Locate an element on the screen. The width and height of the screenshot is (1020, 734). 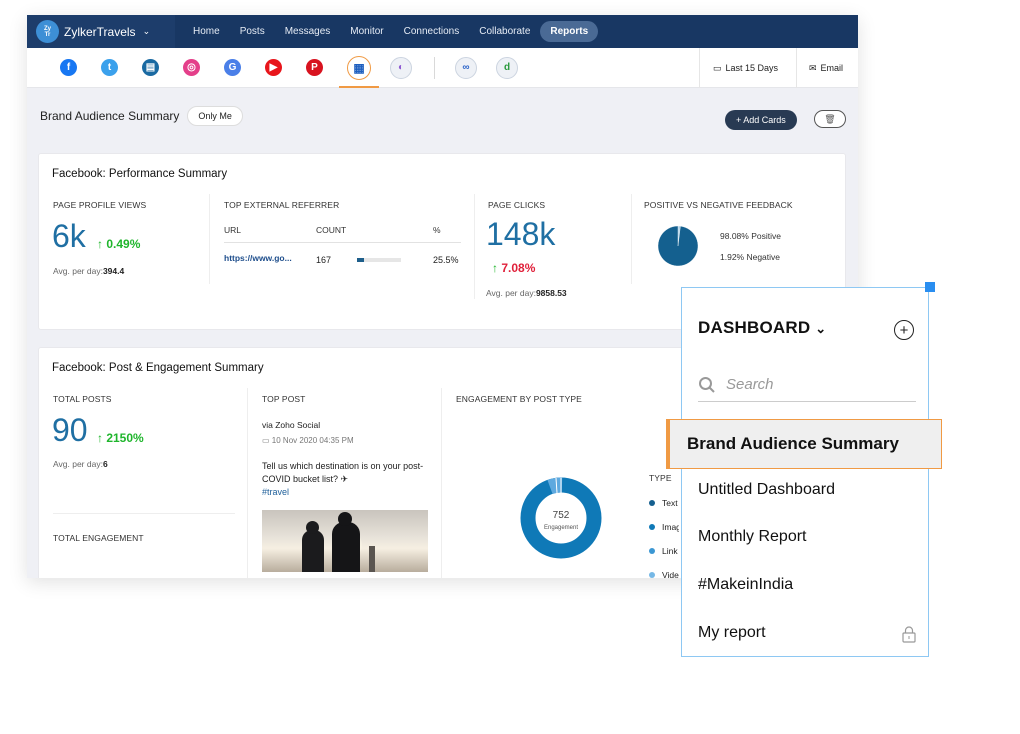
instagram-icon: ◎ is located at coordinates (191, 67).